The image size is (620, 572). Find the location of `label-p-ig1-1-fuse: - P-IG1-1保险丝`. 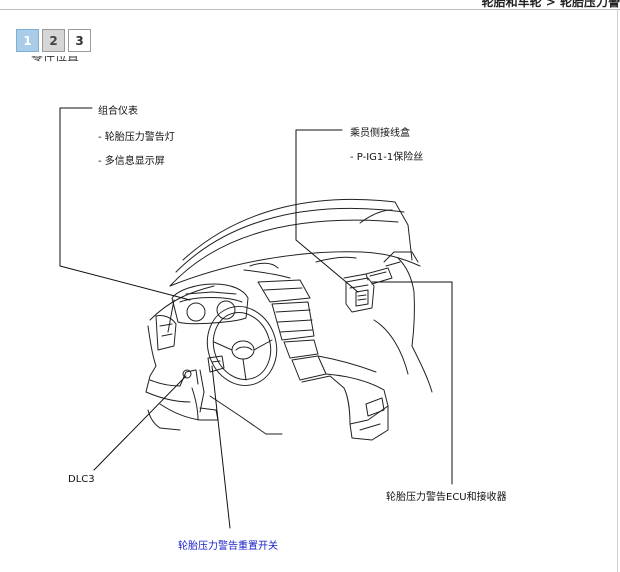

label-p-ig1-1-fuse: - P-IG1-1保险丝 is located at coordinates (387, 157).